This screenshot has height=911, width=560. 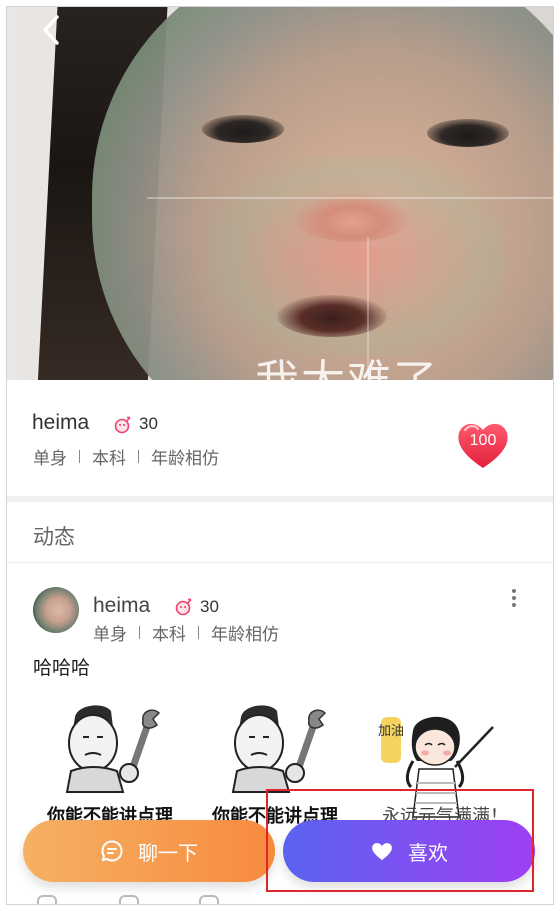 I want to click on back-button, so click(x=51, y=30).